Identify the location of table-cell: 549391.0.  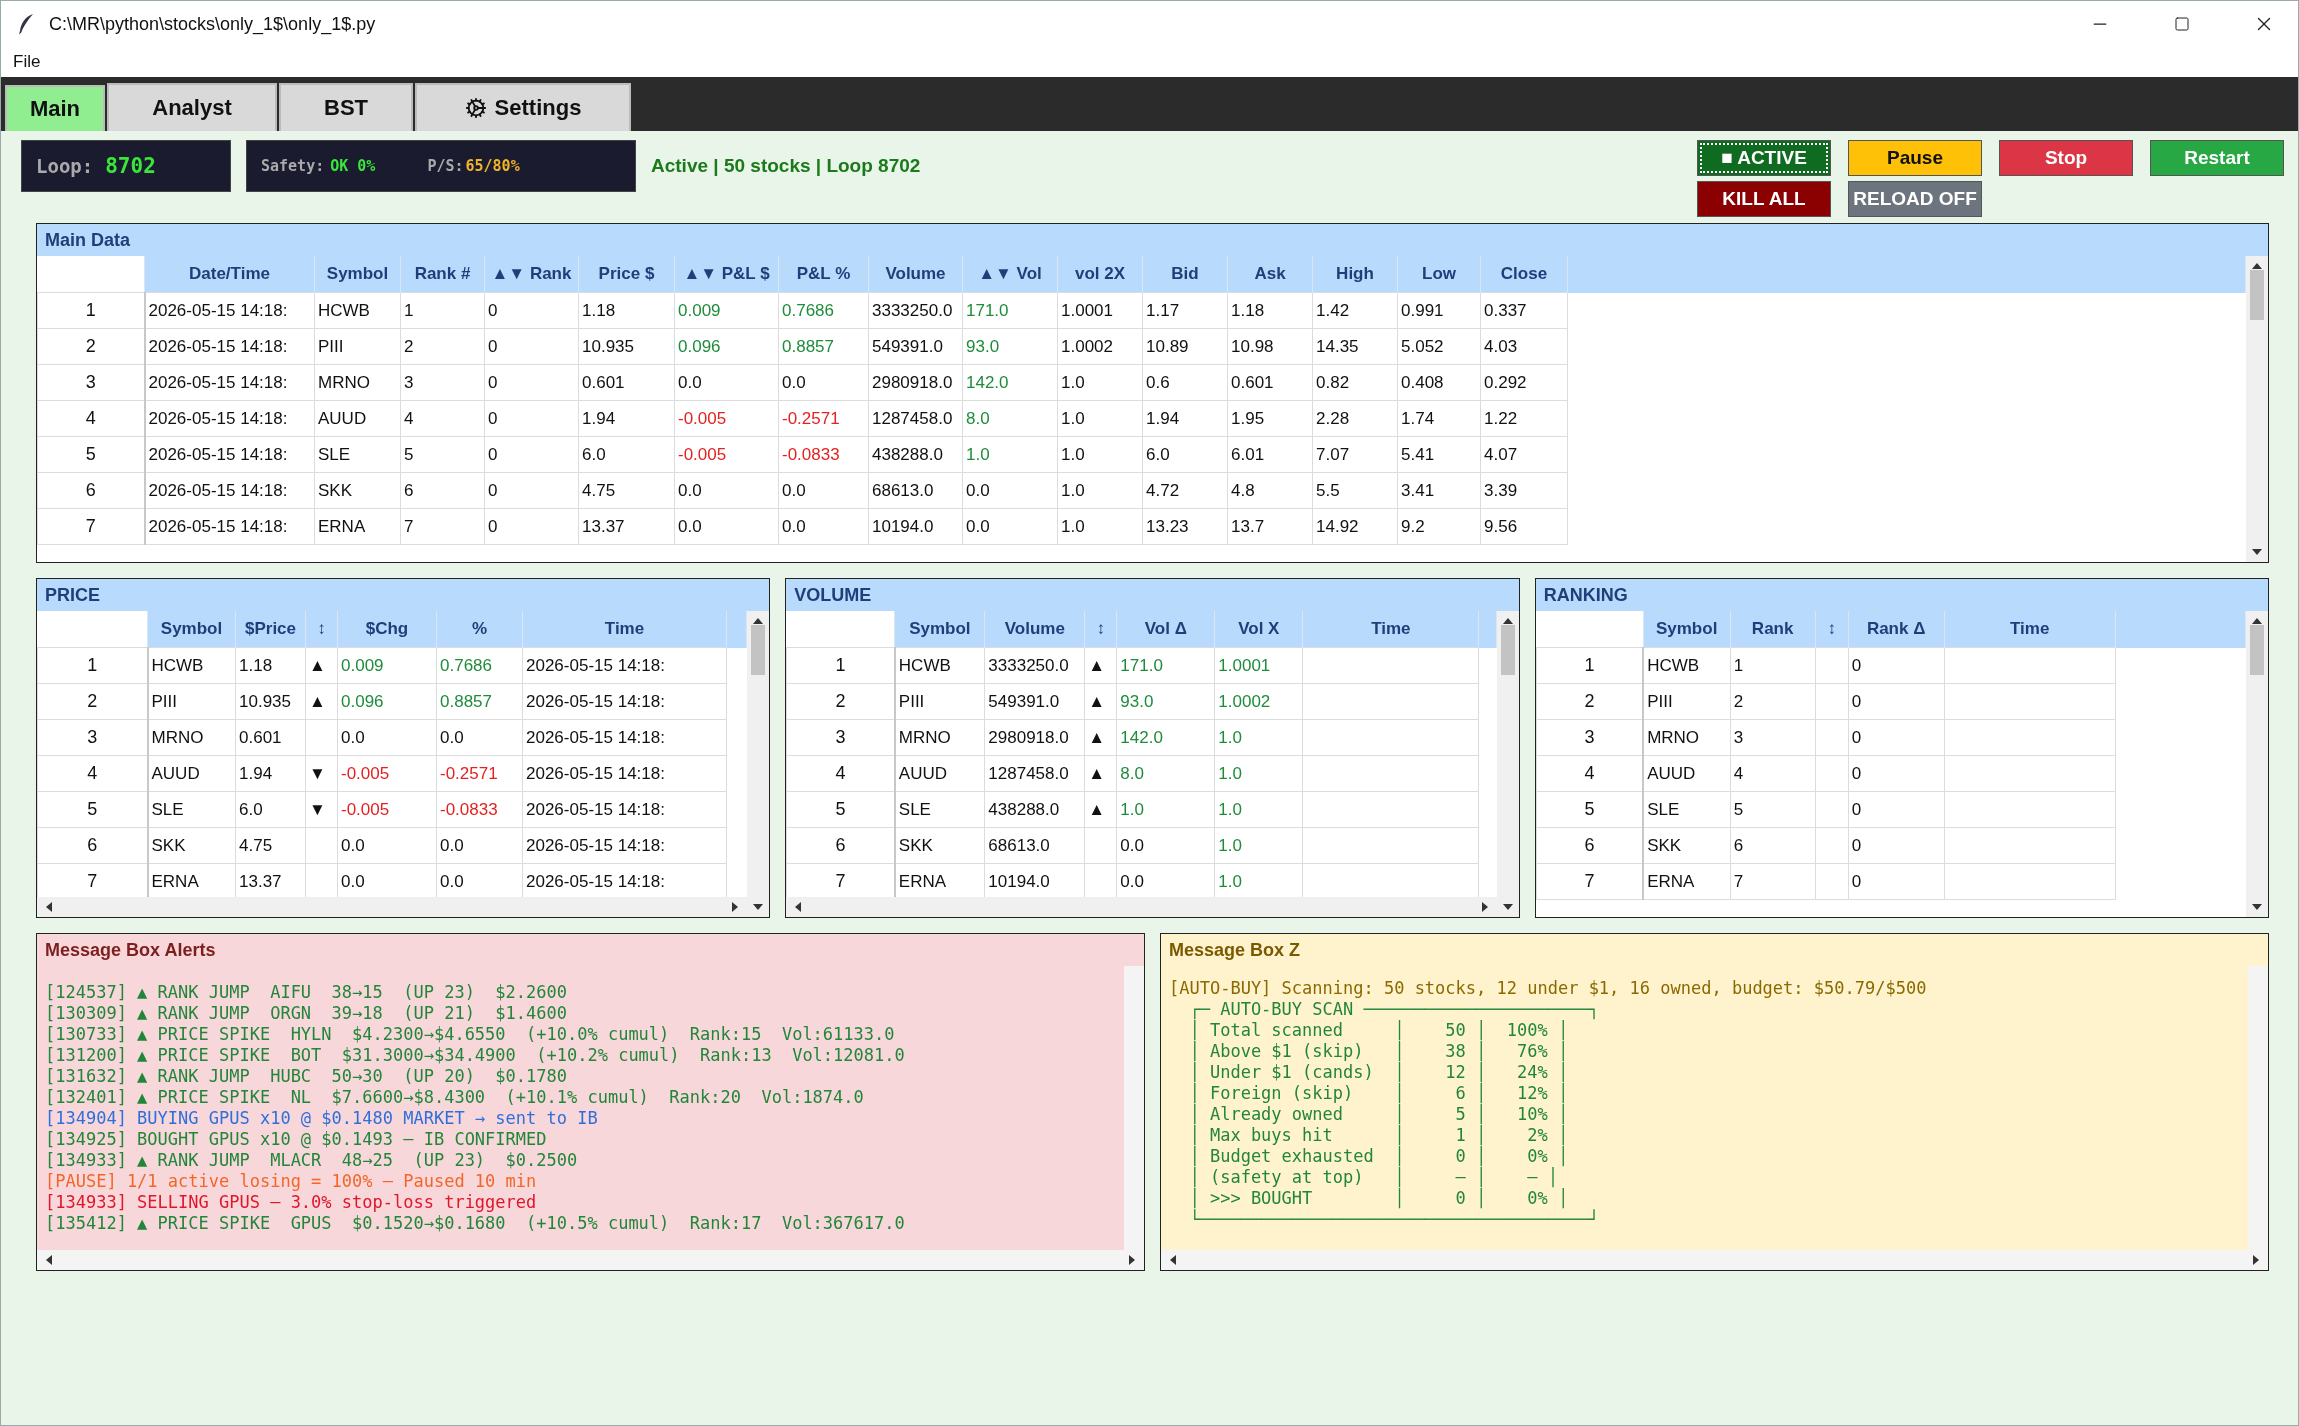
(1034, 701).